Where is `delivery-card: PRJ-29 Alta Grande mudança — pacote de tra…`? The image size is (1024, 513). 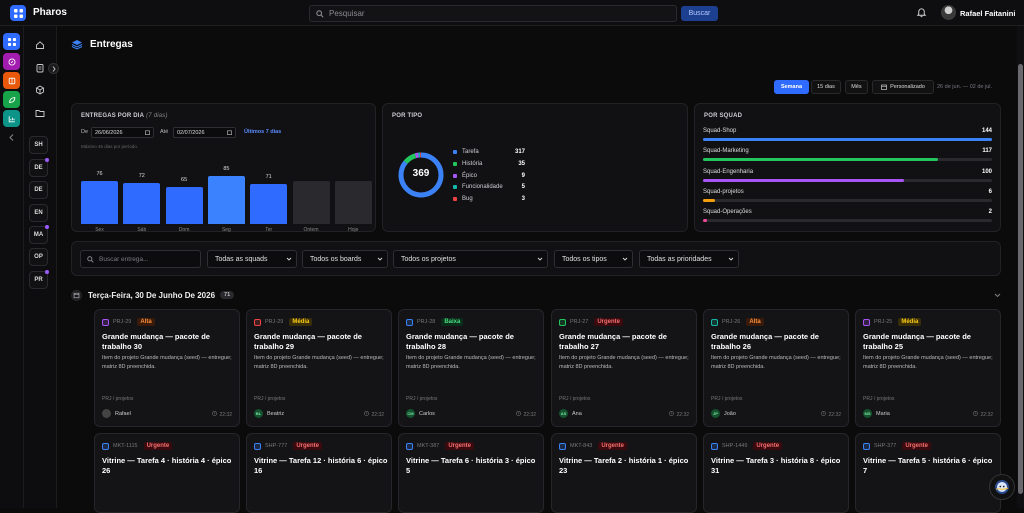
delivery-card: PRJ-29 Alta Grande mudança — pacote de tra… is located at coordinates (167, 368).